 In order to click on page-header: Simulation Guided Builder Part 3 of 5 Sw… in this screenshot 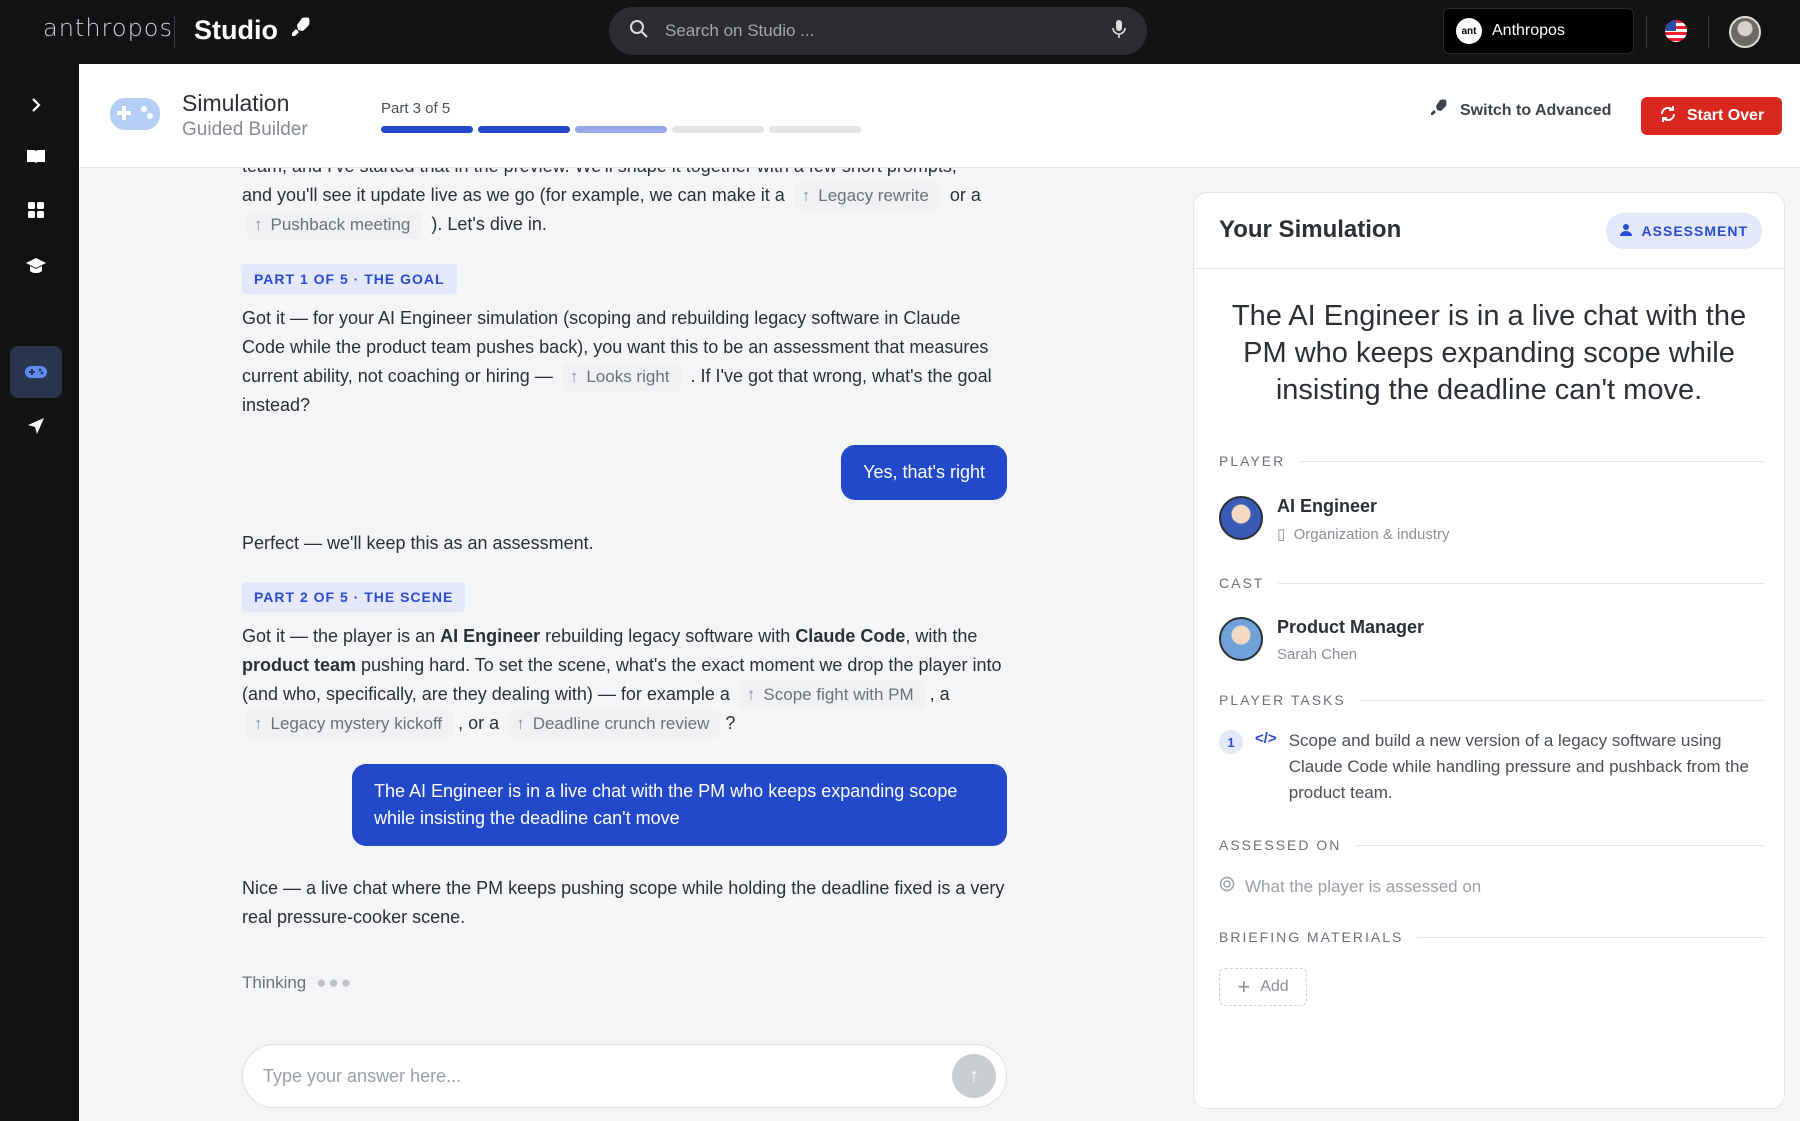, I will do `click(939, 116)`.